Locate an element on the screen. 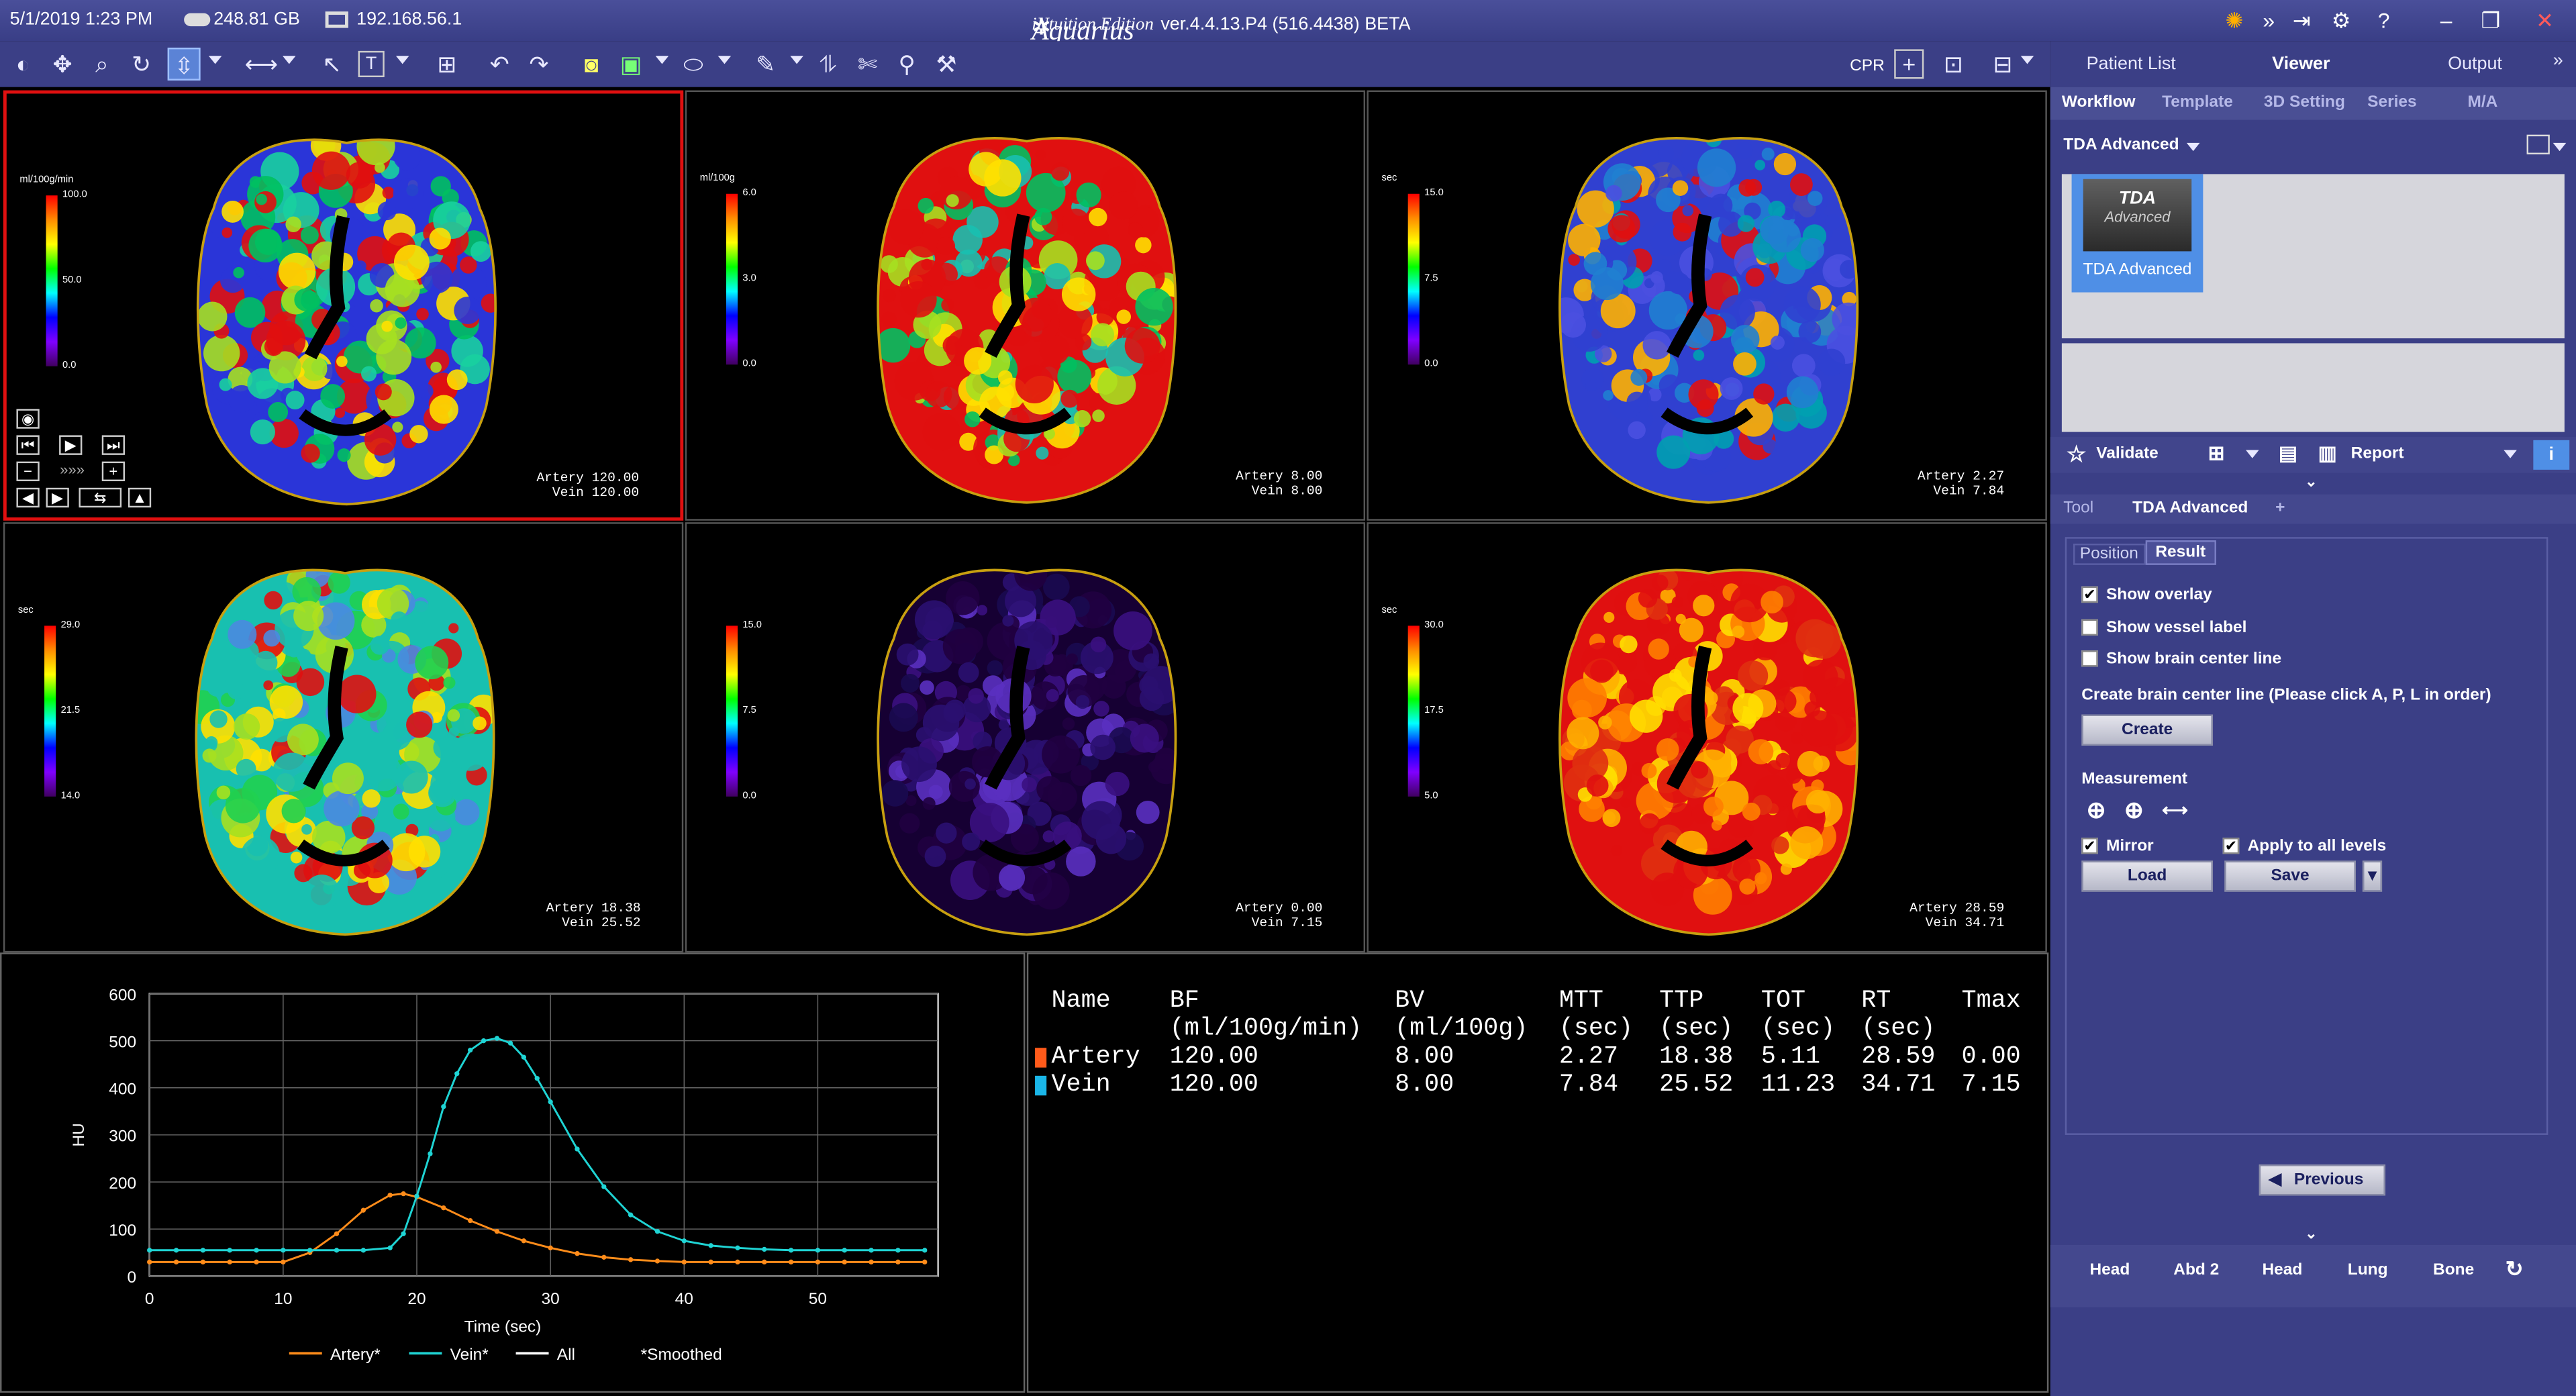 The image size is (2576, 1396). zoom-icon: ⌕ is located at coordinates (101, 64).